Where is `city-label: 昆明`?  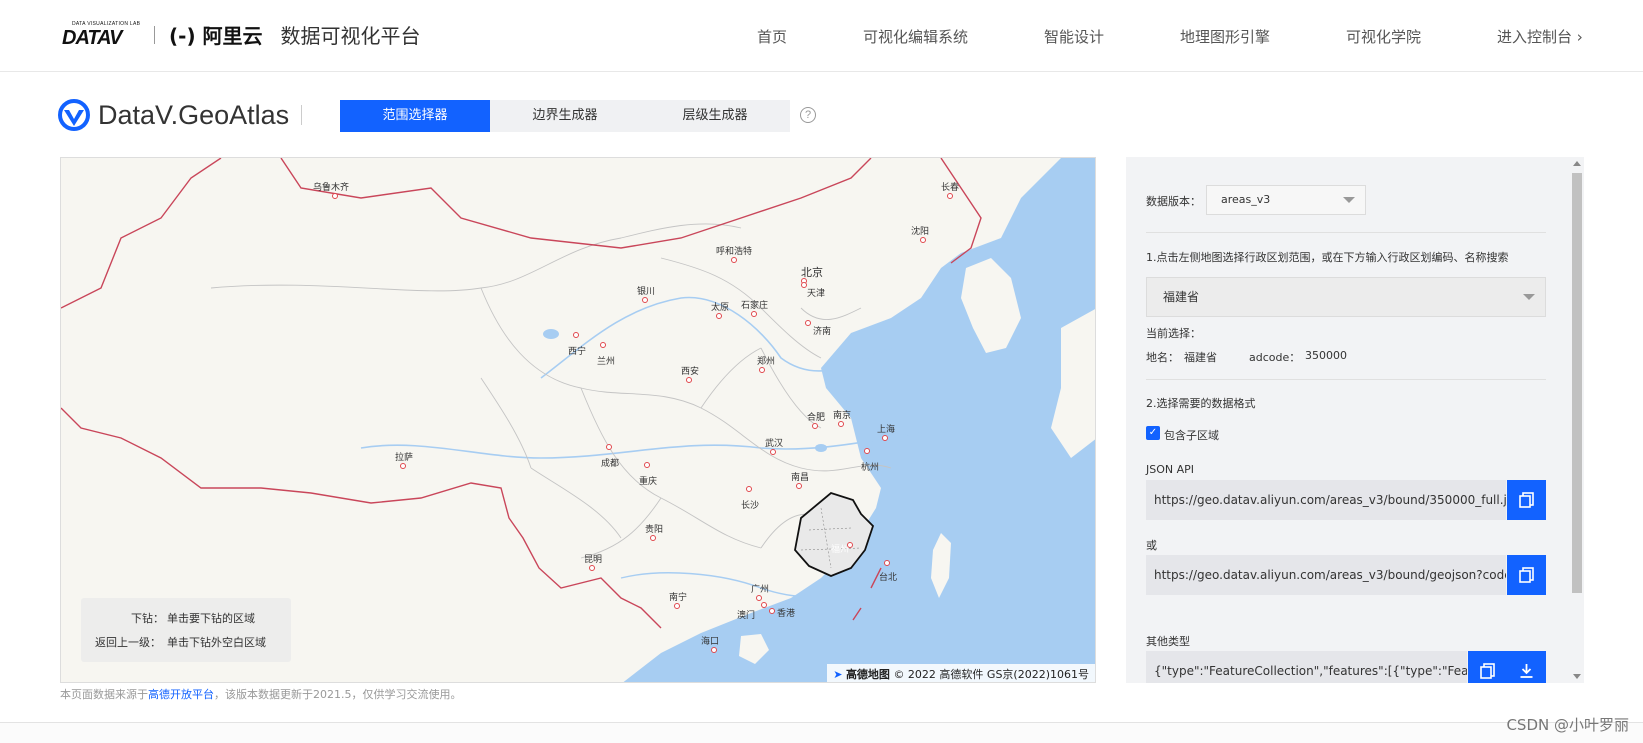 city-label: 昆明 is located at coordinates (593, 561).